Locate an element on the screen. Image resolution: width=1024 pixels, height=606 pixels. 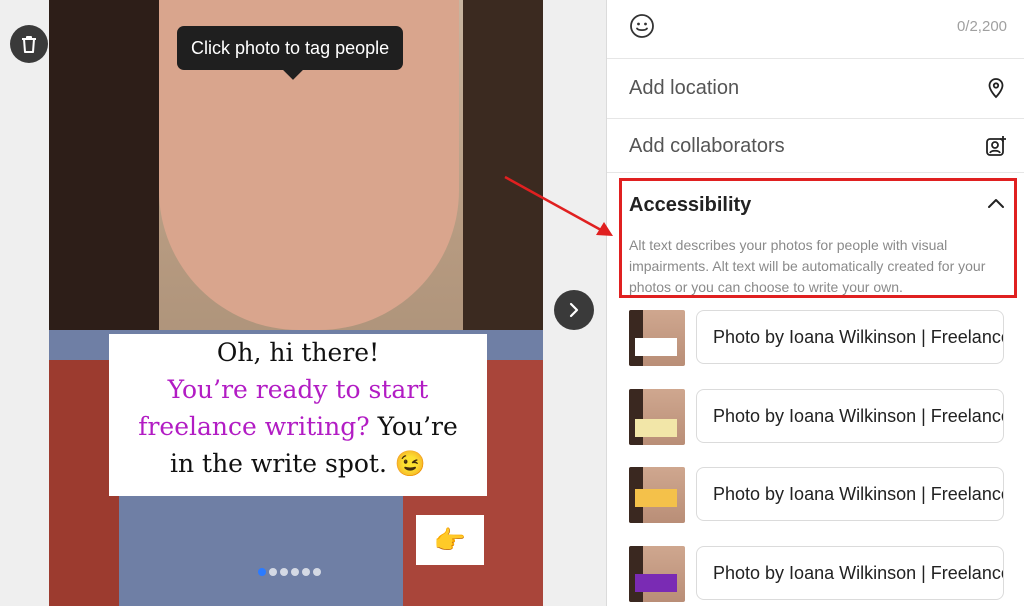
pointing-hand-sticker: 👉 is located at coordinates (450, 540).